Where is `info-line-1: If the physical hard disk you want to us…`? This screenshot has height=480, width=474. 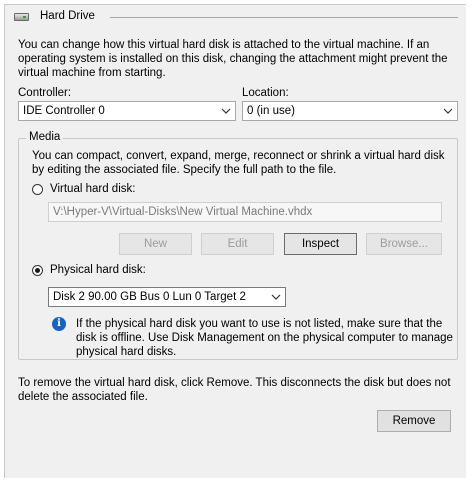
info-line-1: If the physical hard disk you want to us… is located at coordinates (259, 324).